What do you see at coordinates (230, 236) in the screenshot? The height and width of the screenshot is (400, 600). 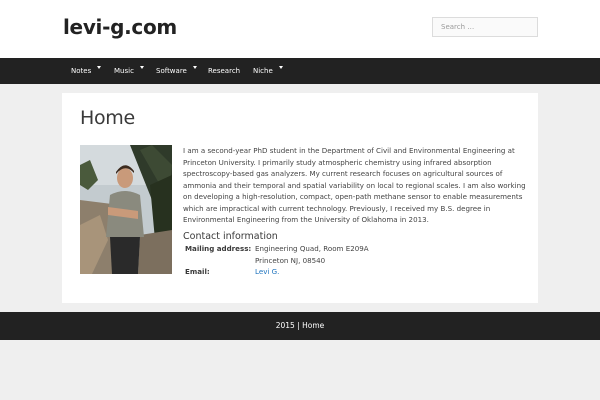 I see `contact-heading: Contact information` at bounding box center [230, 236].